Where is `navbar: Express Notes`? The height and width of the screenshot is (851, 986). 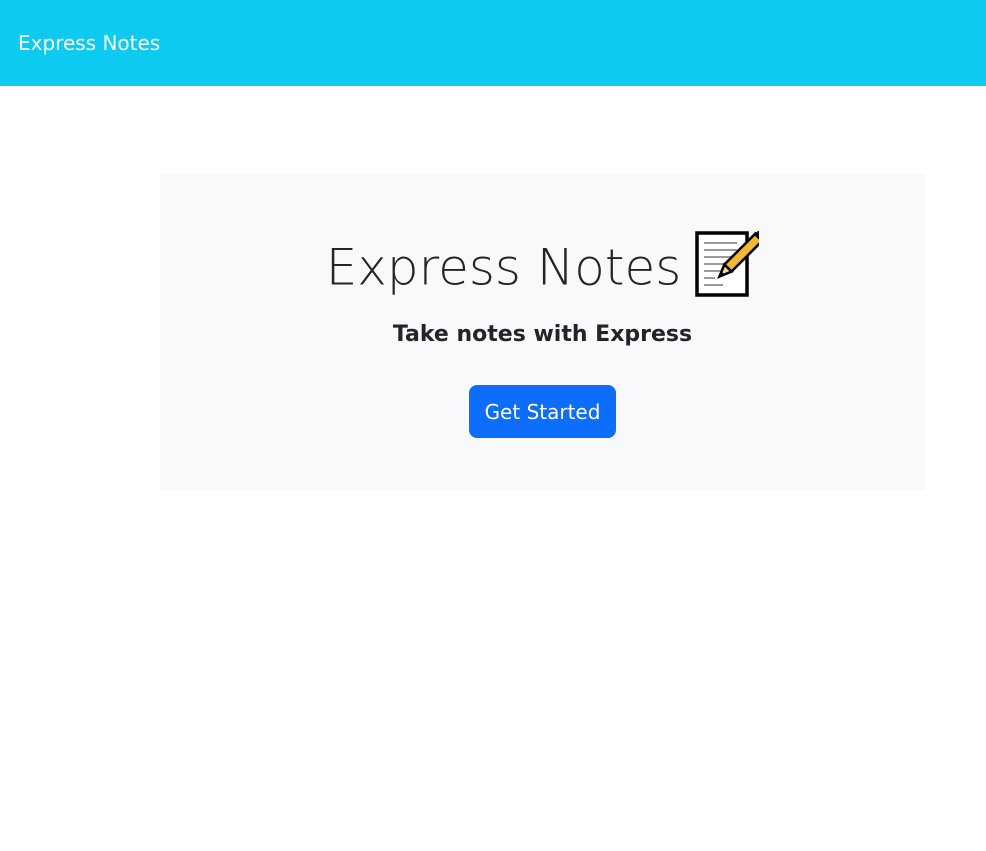
navbar: Express Notes is located at coordinates (493, 43).